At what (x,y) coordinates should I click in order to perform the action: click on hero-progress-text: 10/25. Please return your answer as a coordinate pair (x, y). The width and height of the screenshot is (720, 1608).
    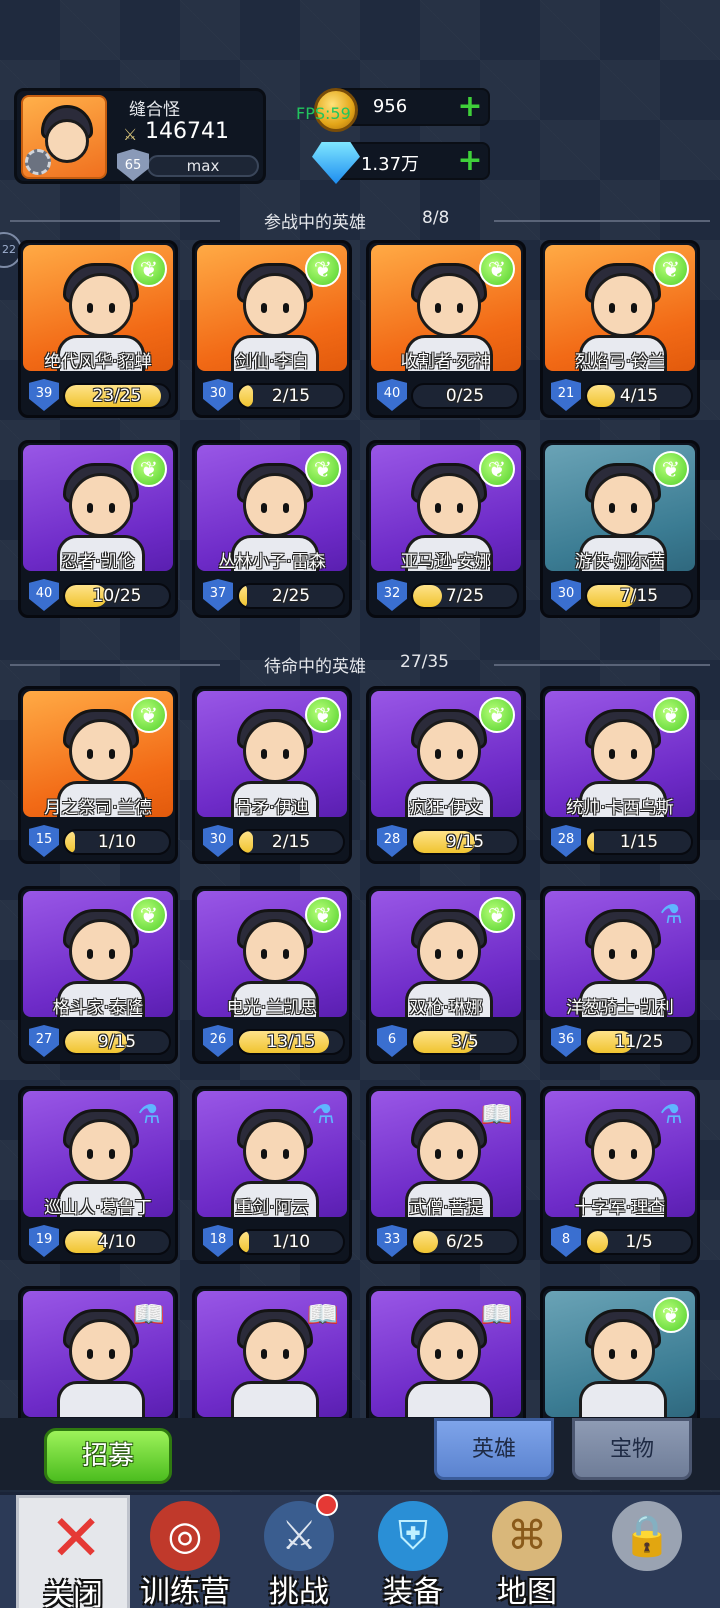
    Looking at the image, I should click on (117, 596).